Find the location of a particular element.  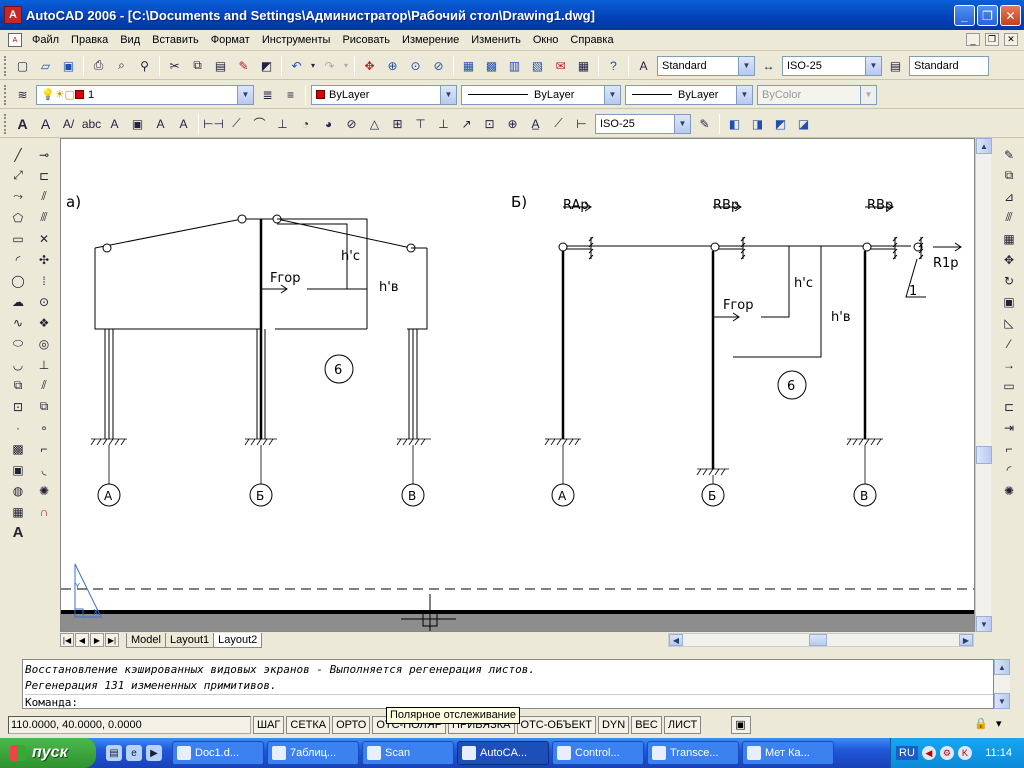

mirror-icon: ⫽ is located at coordinates (44, 196).